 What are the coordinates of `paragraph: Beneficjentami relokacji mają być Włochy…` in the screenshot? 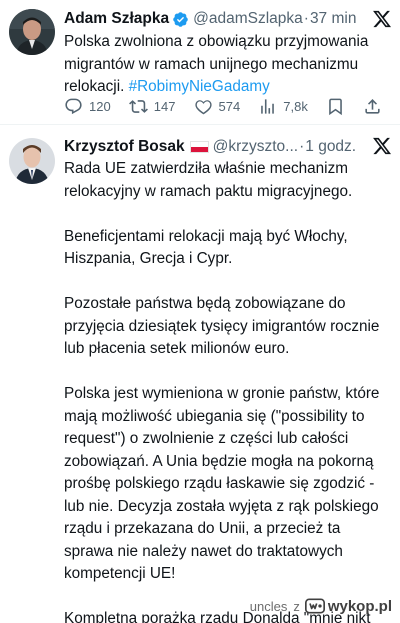 It's located at (206, 247).